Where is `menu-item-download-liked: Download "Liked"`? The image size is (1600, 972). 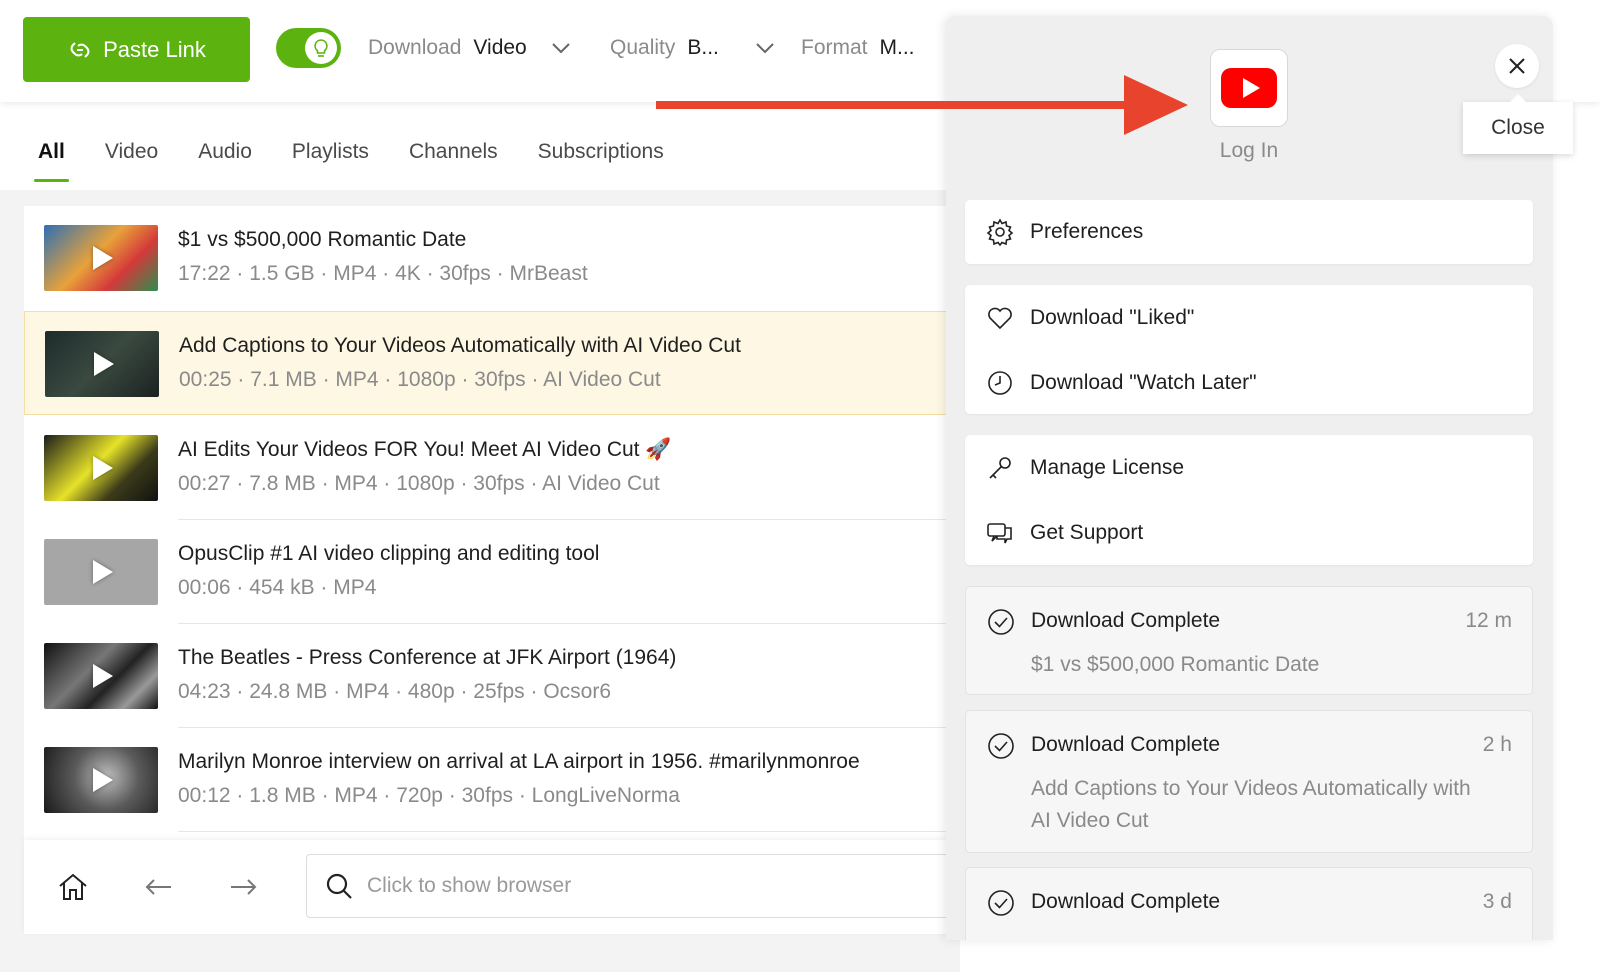 menu-item-download-liked: Download "Liked" is located at coordinates (1249, 318).